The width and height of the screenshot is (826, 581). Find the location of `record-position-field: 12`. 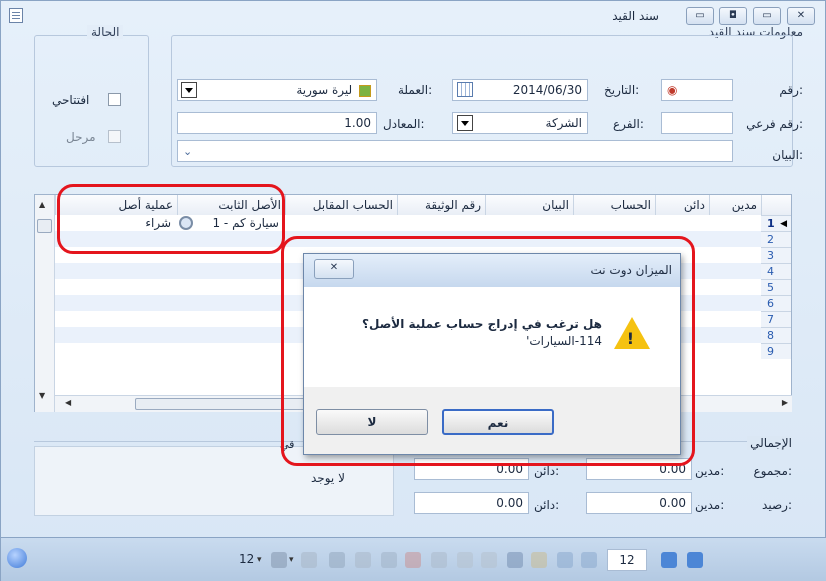

record-position-field: 12 is located at coordinates (627, 560).